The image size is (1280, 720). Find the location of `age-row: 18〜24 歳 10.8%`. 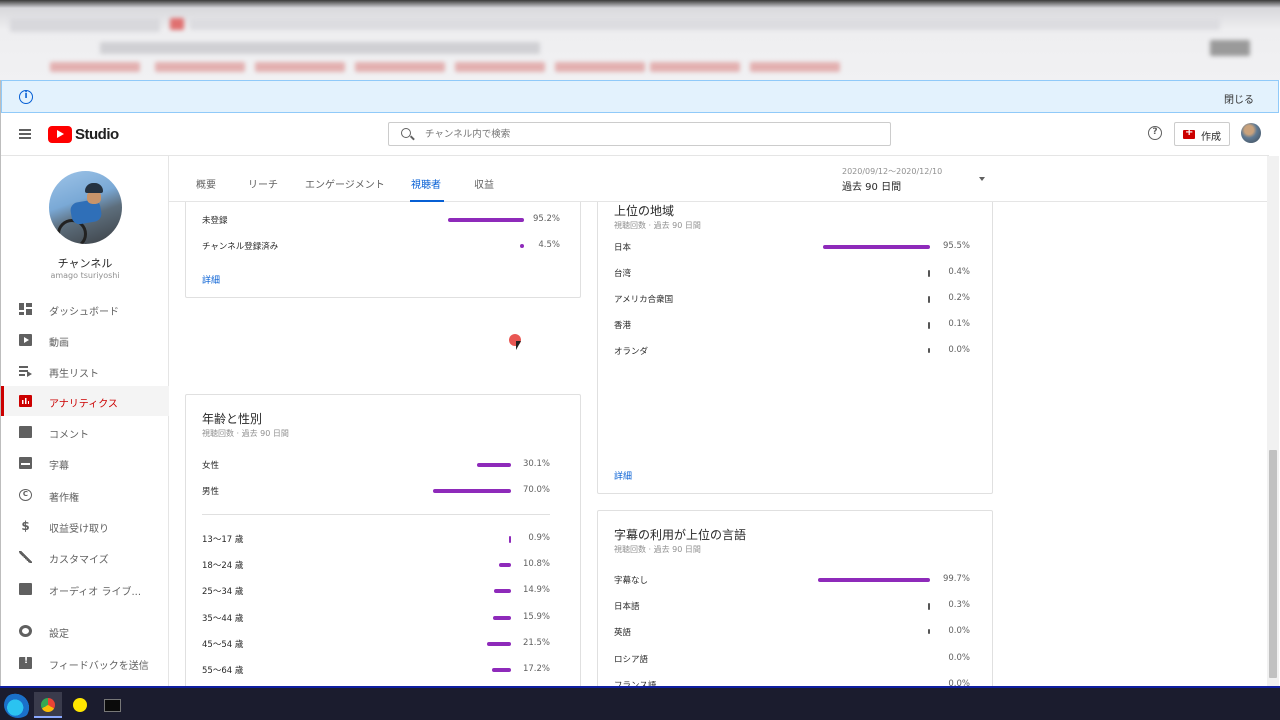

age-row: 18〜24 歳 10.8% is located at coordinates (384, 566).